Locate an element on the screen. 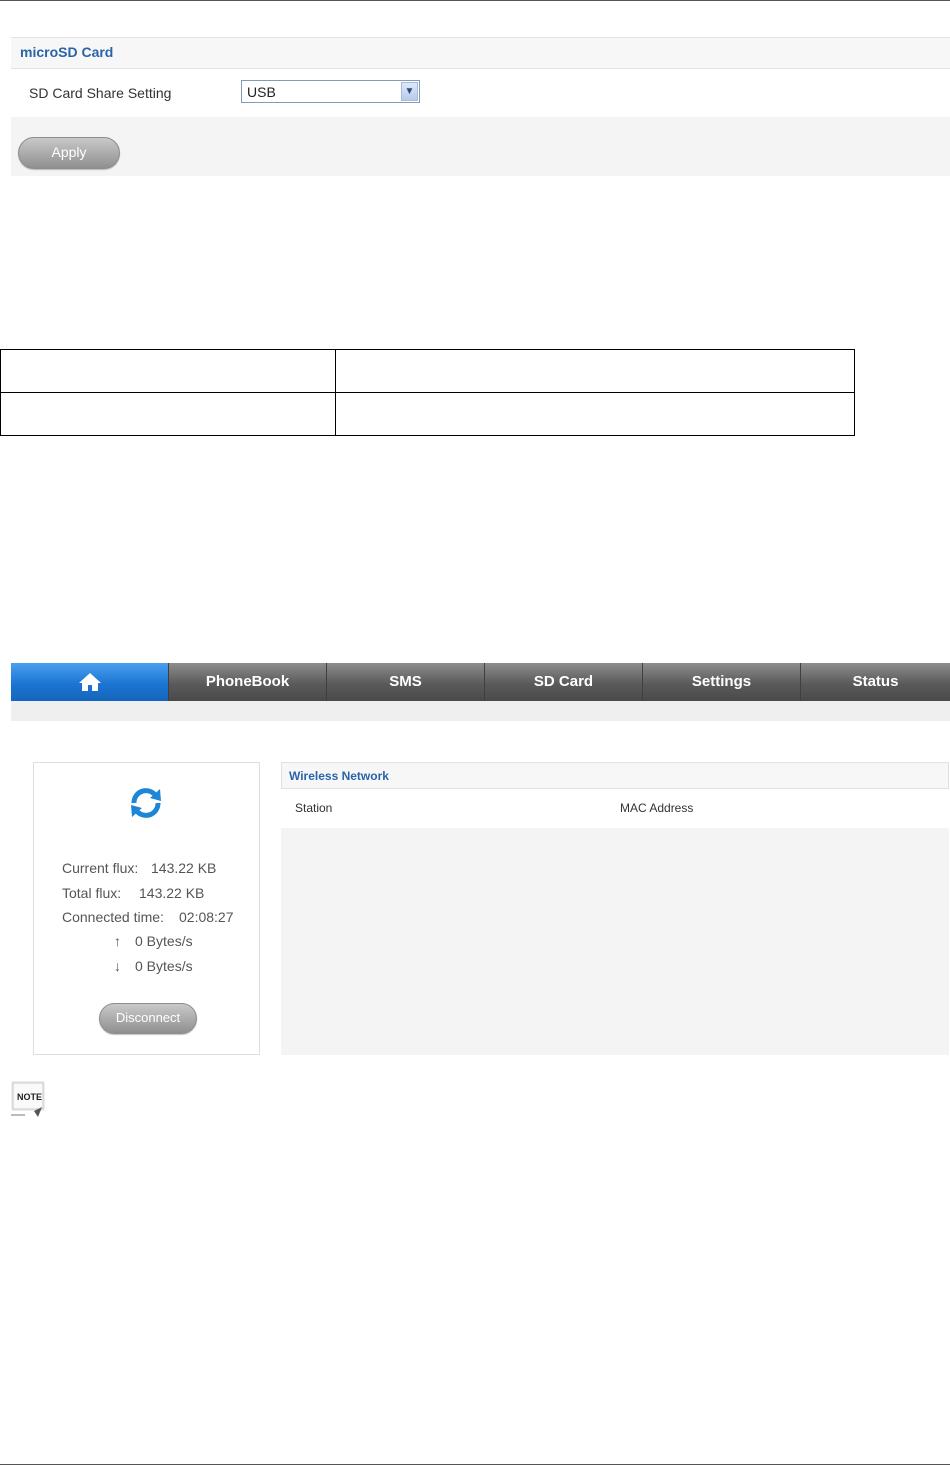 The width and height of the screenshot is (950, 1466). note-icon: NOTE is located at coordinates (28, 1099).